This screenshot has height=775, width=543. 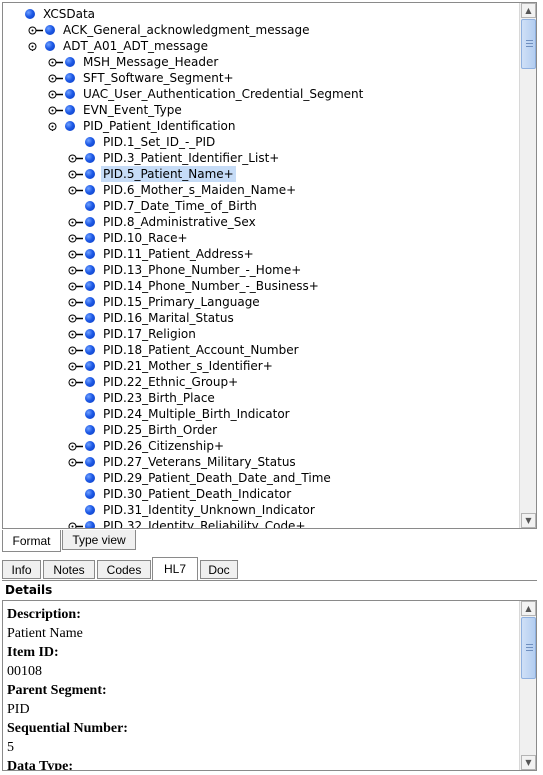 I want to click on tree-node: PID.5_Patient_Name+, so click(x=261, y=174).